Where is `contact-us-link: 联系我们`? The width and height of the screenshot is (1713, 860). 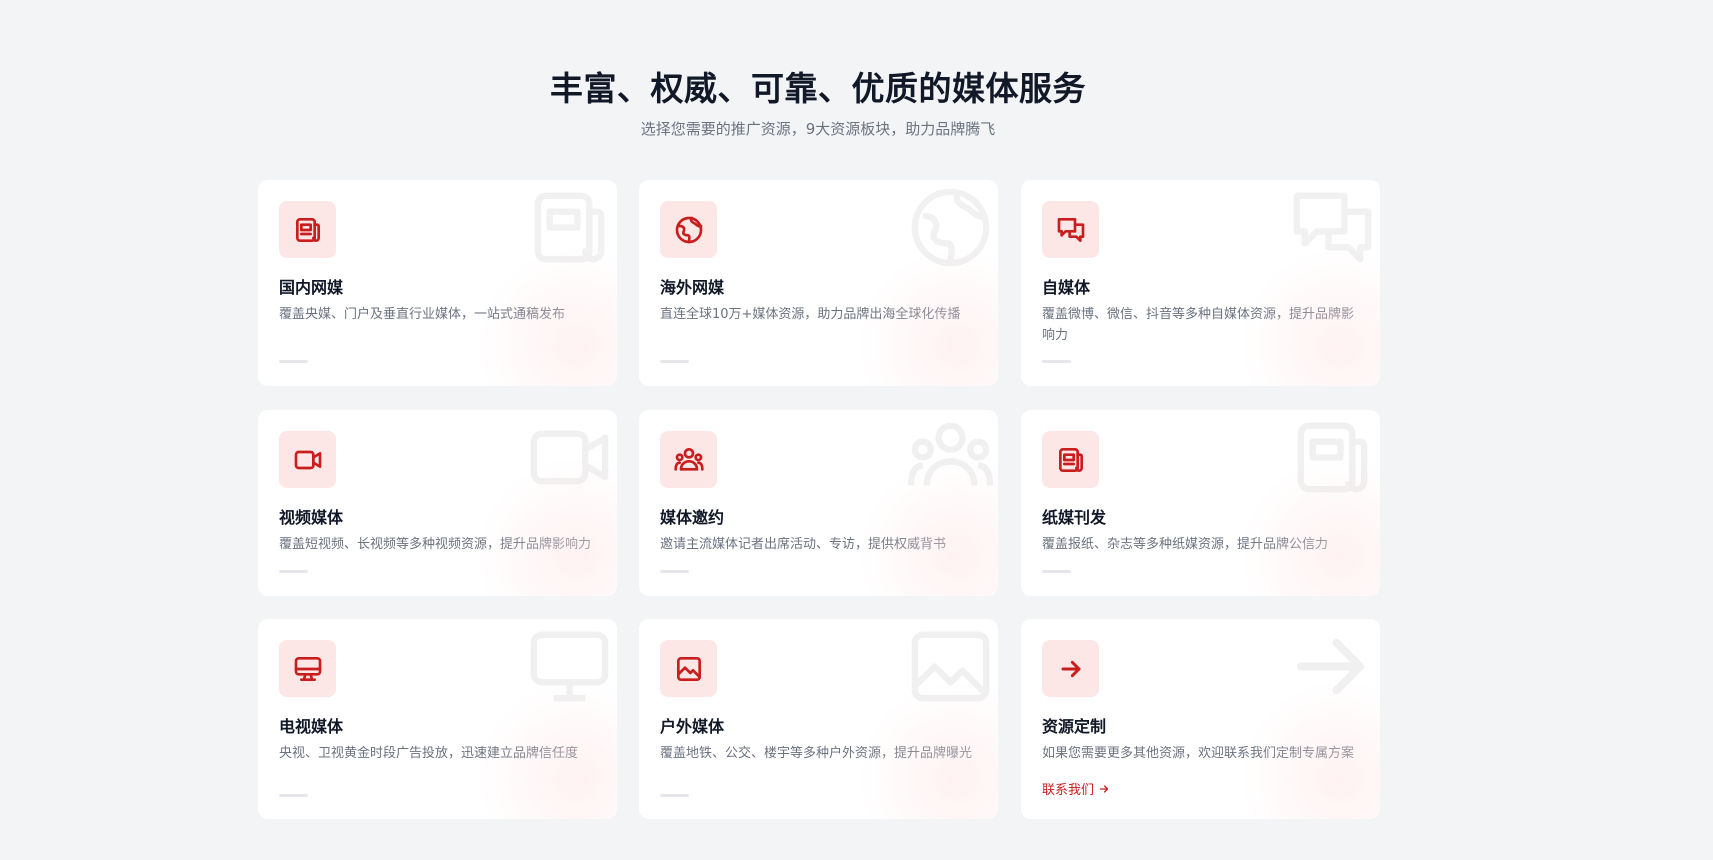 contact-us-link: 联系我们 is located at coordinates (1076, 788).